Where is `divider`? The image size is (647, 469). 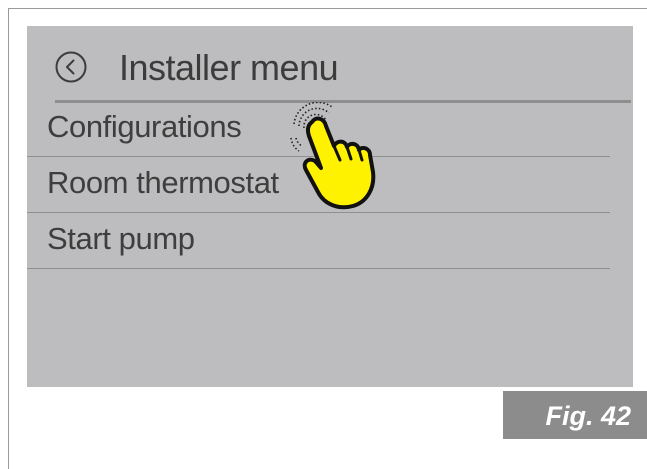
divider is located at coordinates (318, 268).